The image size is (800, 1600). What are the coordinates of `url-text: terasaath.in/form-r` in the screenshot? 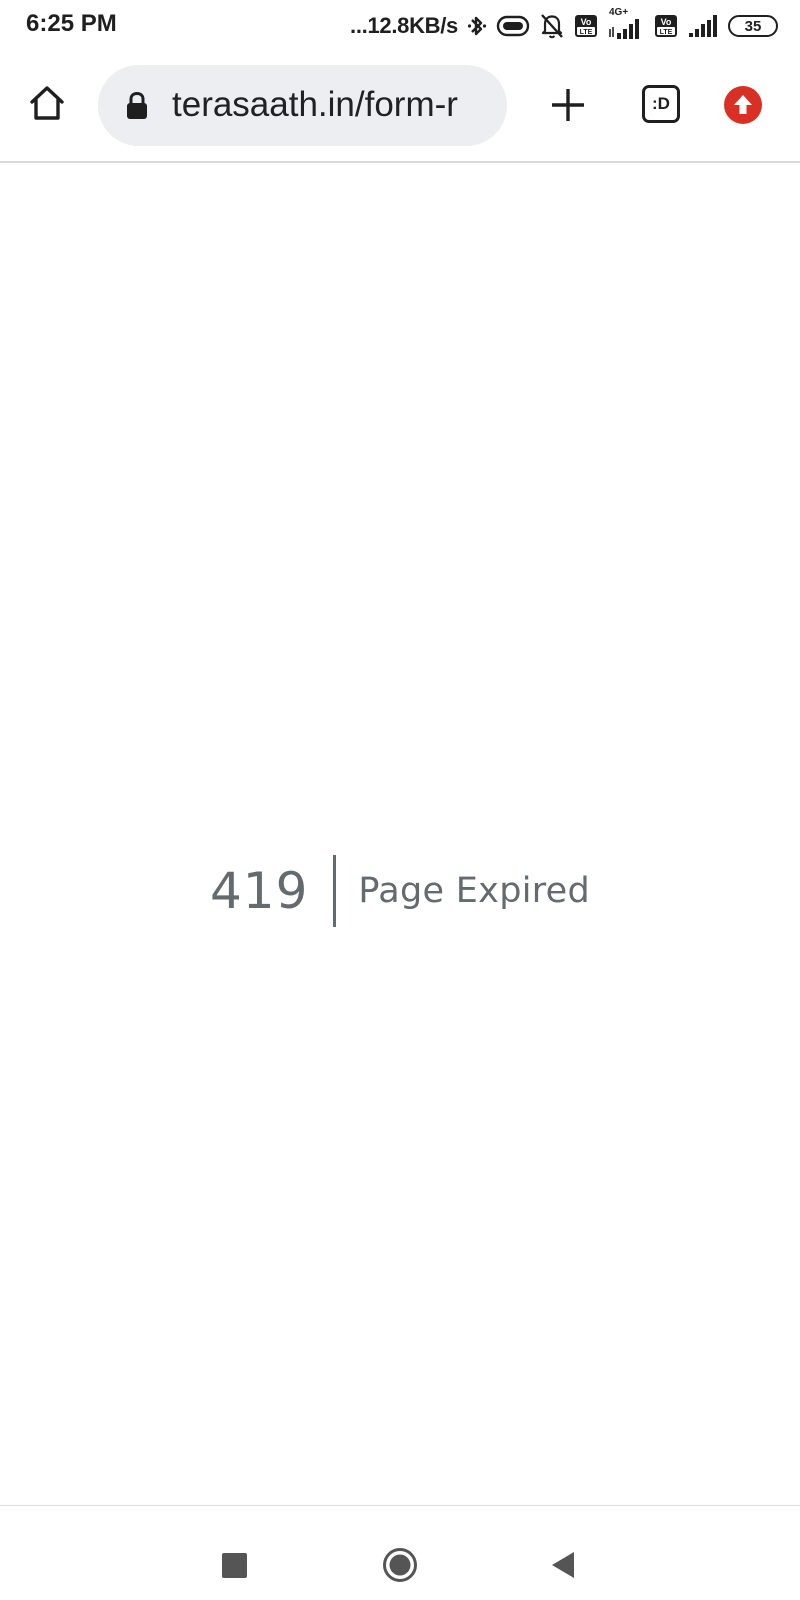 It's located at (315, 105).